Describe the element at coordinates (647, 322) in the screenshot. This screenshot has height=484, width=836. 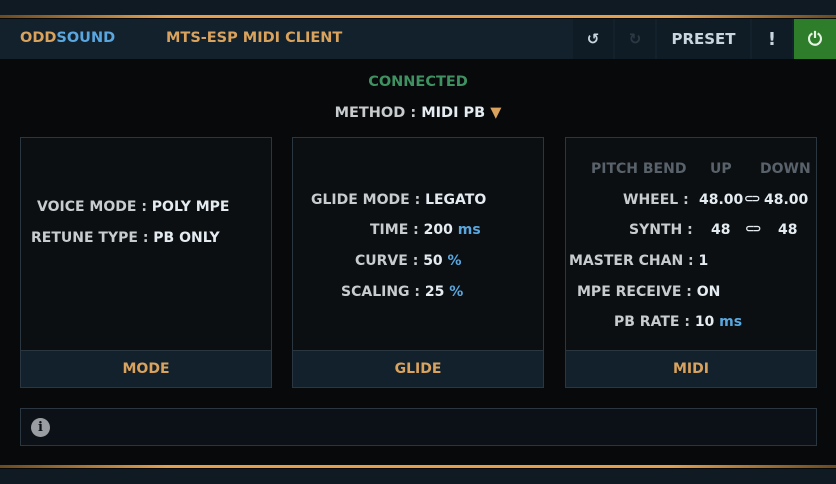
I see `pb-rate-label: PB RATE` at that location.